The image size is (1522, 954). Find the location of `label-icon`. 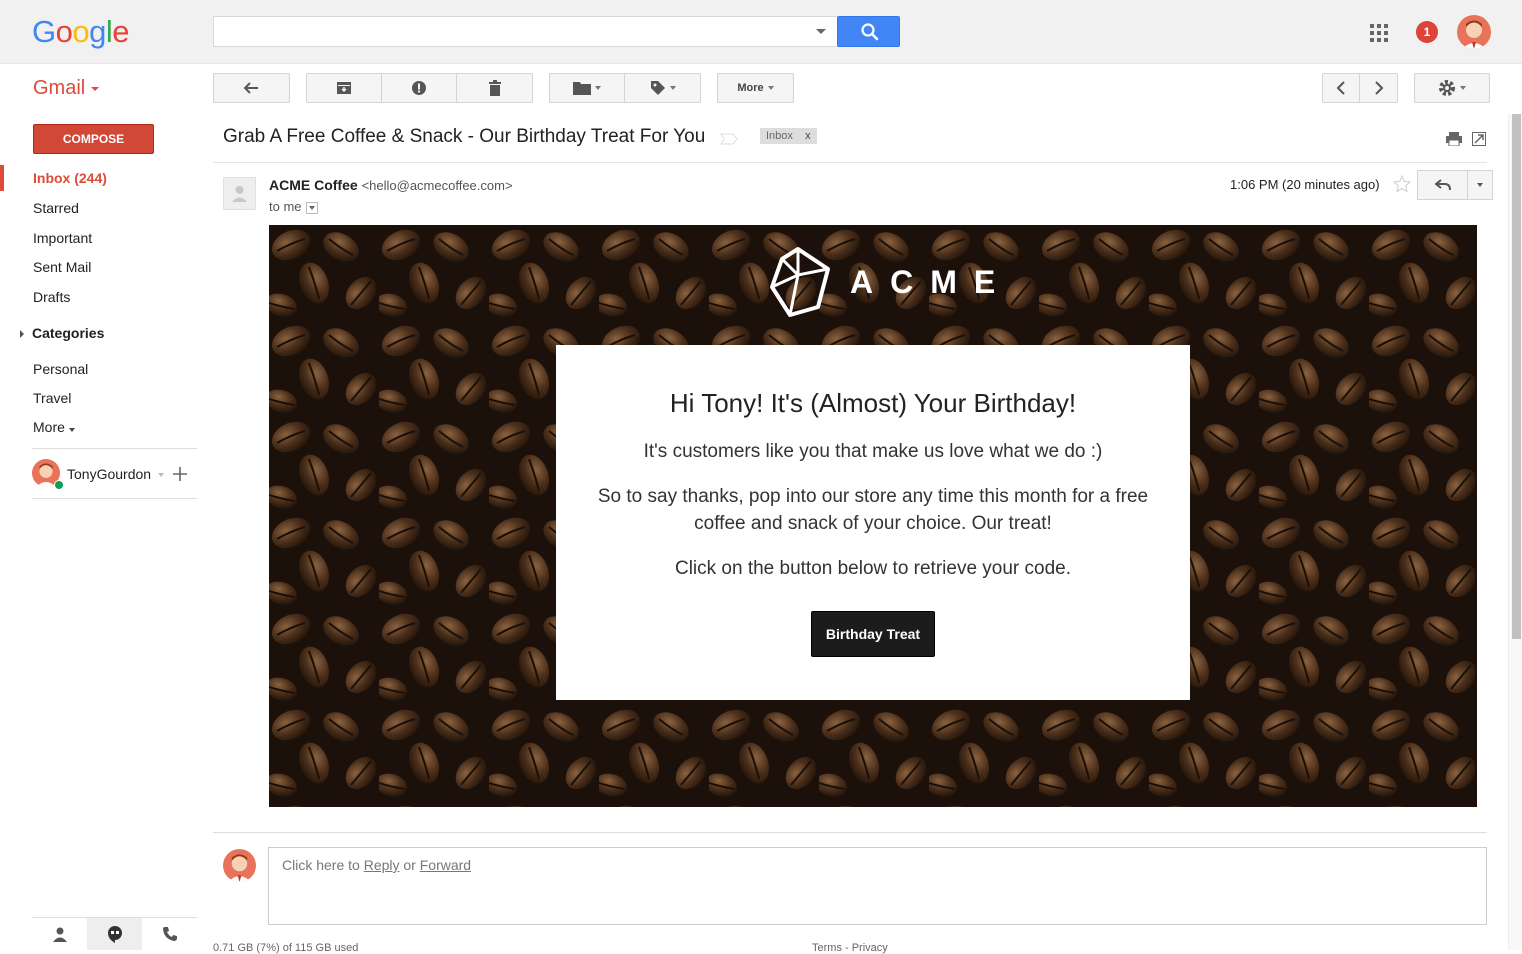

label-icon is located at coordinates (657, 88).